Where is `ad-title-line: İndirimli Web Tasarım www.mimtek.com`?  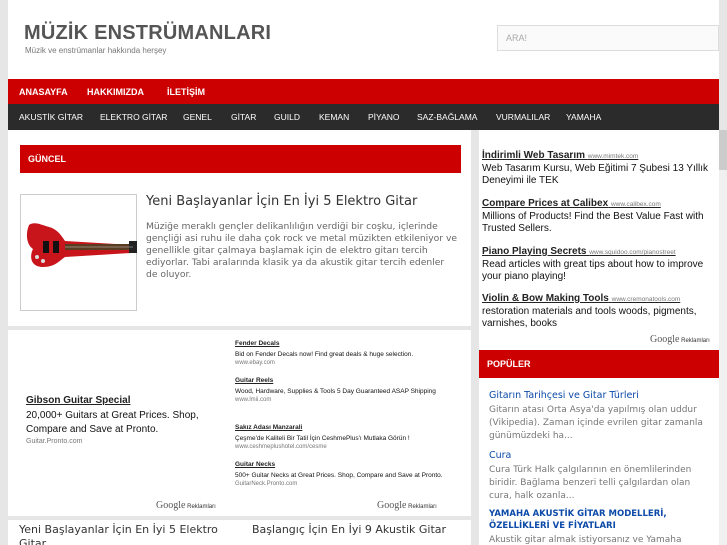 ad-title-line: İndirimli Web Tasarım www.mimtek.com is located at coordinates (600, 155).